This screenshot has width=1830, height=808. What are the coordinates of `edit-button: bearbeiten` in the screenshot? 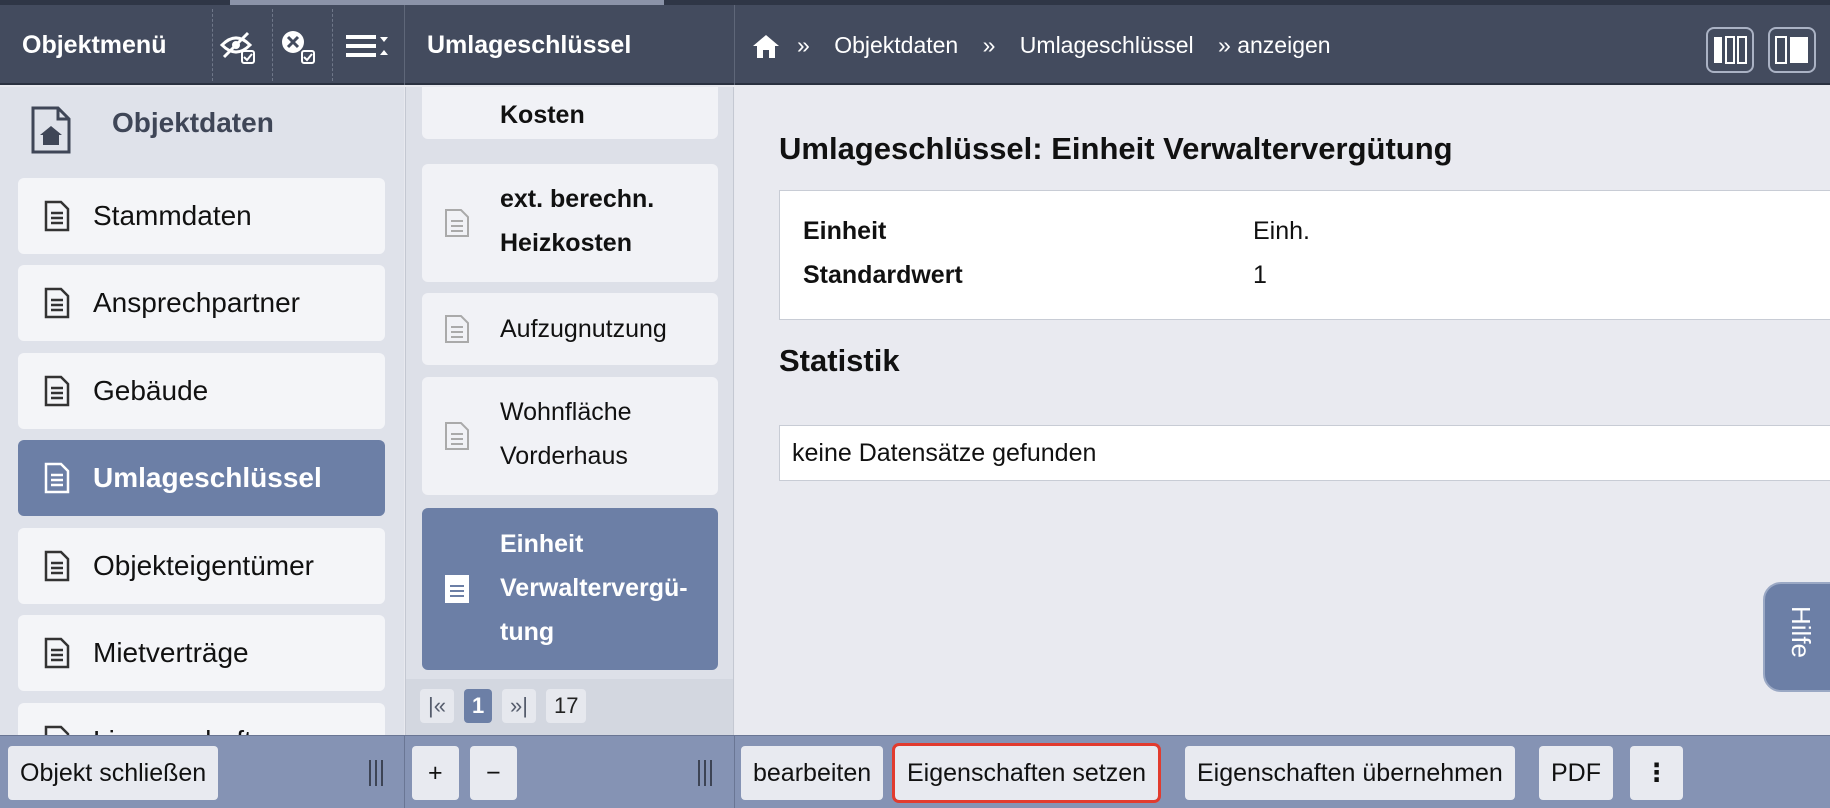 It's located at (812, 773).